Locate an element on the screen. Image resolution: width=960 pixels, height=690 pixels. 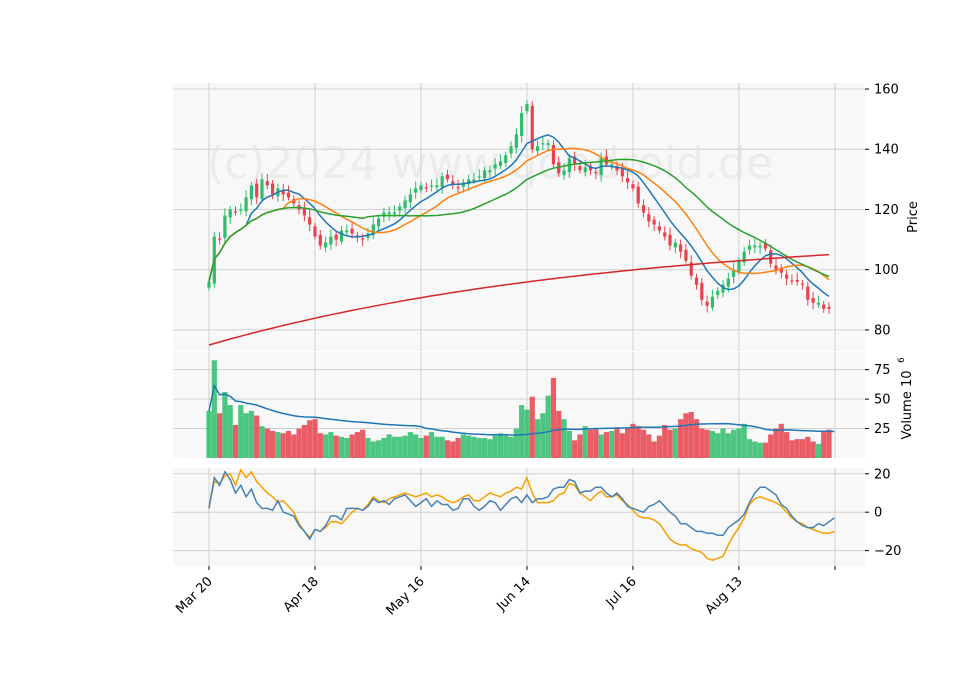
price-tick-label: 100 is located at coordinates (886, 270).